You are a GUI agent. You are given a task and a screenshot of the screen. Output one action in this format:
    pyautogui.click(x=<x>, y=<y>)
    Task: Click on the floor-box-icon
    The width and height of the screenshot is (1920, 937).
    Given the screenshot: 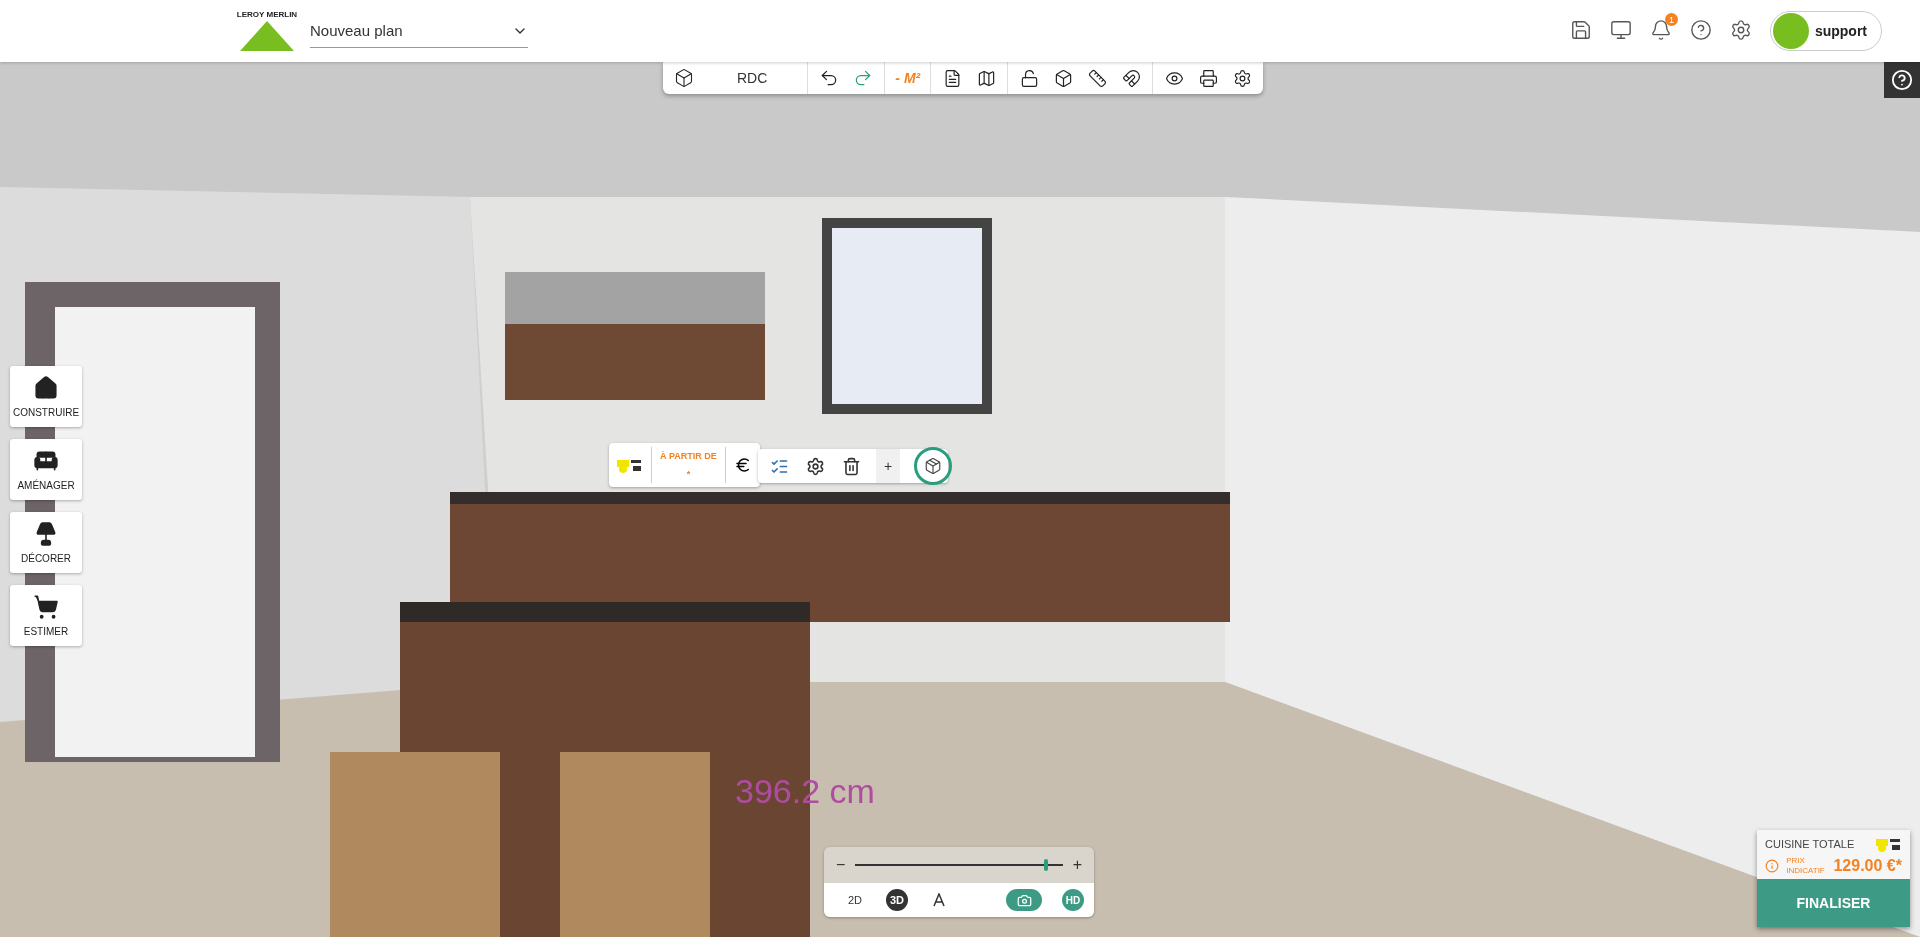 What is the action you would take?
    pyautogui.click(x=684, y=78)
    